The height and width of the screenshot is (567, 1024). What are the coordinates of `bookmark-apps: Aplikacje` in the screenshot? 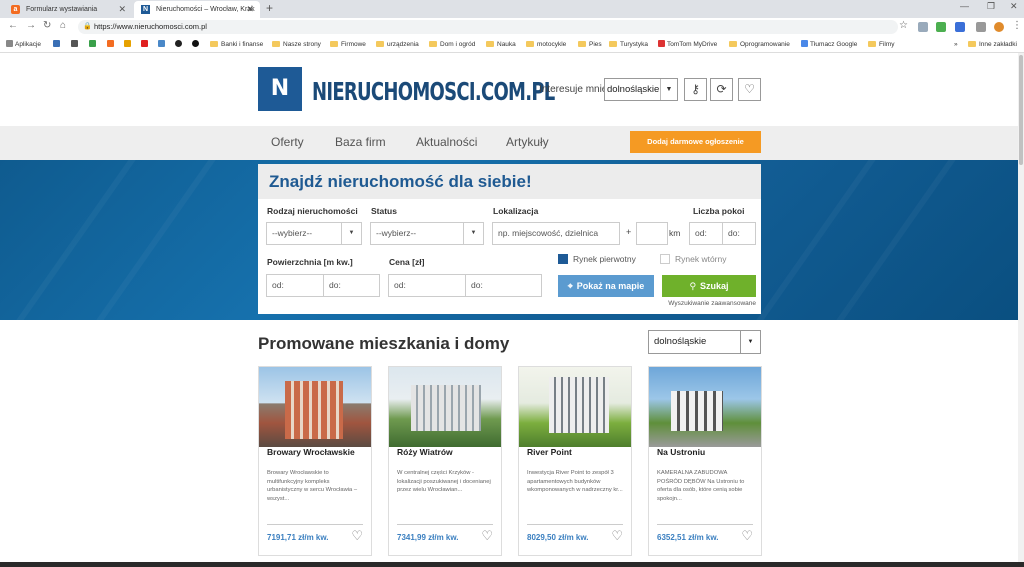 It's located at (23, 44).